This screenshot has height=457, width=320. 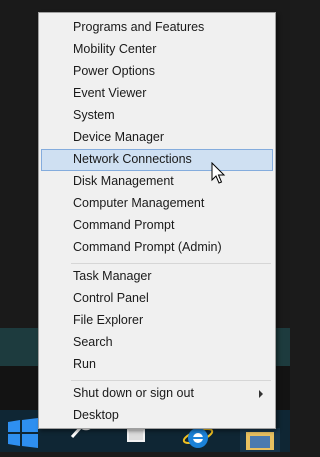 What do you see at coordinates (157, 416) in the screenshot?
I see `menu-item-desktop: Desktop` at bounding box center [157, 416].